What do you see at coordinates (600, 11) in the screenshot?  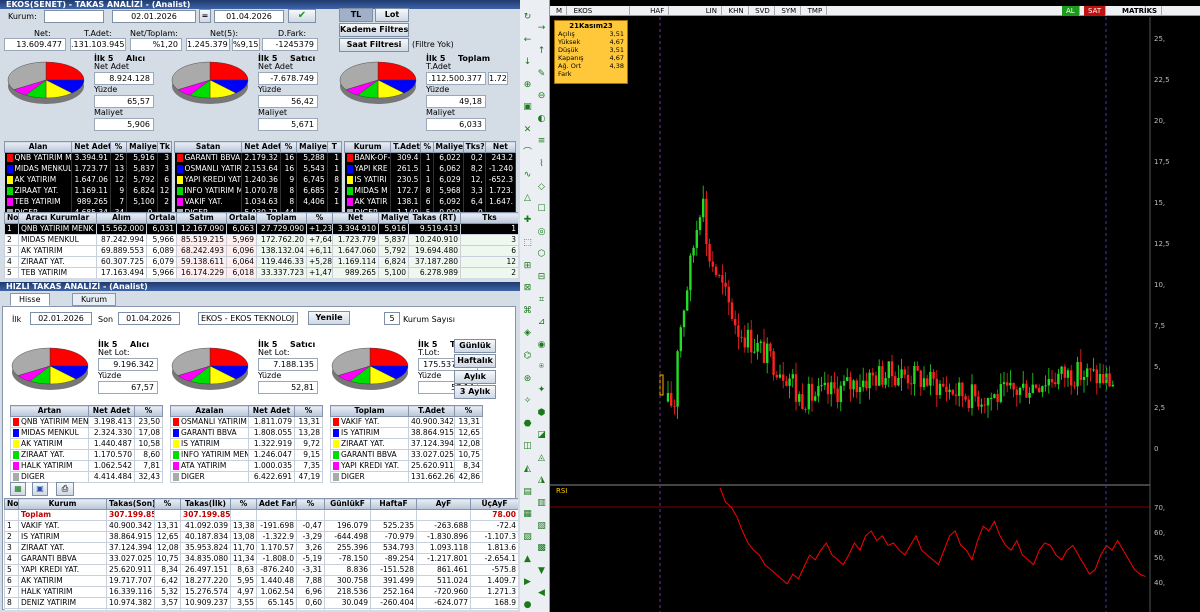 I see `chart-symbol: EKOS` at bounding box center [600, 11].